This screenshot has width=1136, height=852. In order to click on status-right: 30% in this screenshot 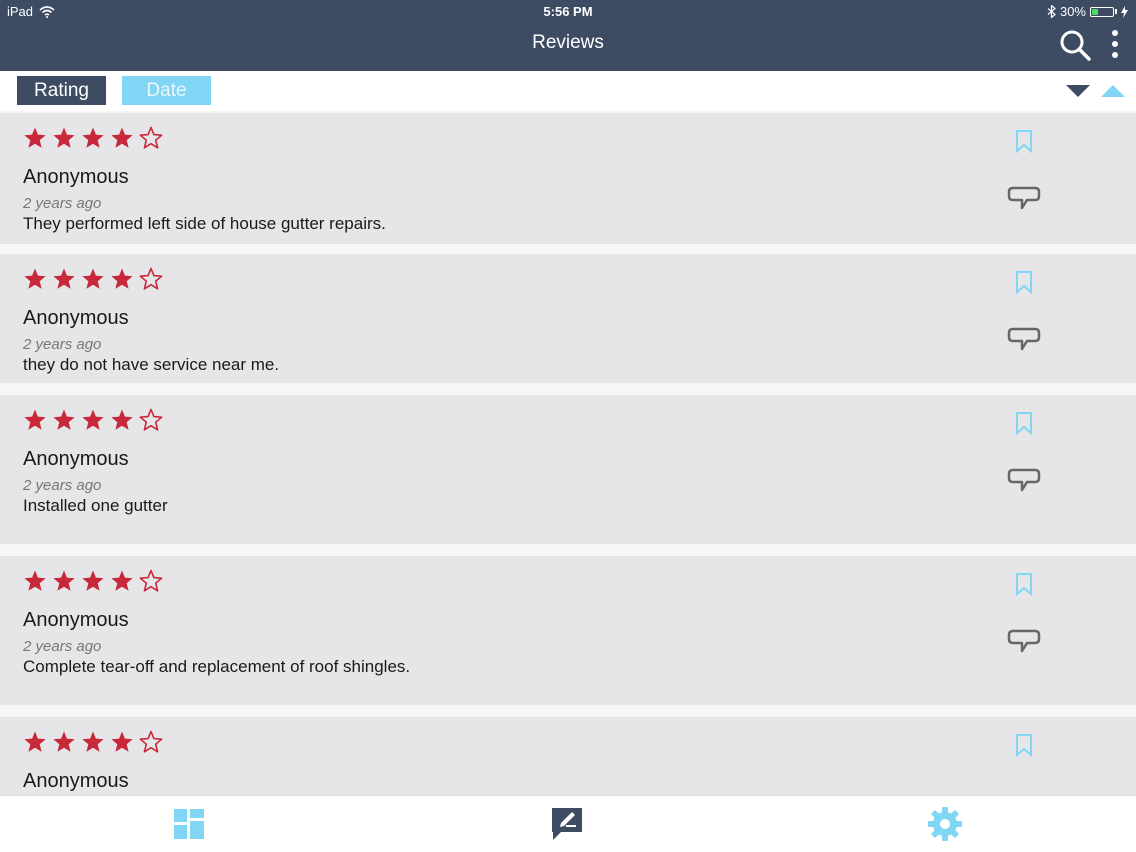, I will do `click(1087, 11)`.